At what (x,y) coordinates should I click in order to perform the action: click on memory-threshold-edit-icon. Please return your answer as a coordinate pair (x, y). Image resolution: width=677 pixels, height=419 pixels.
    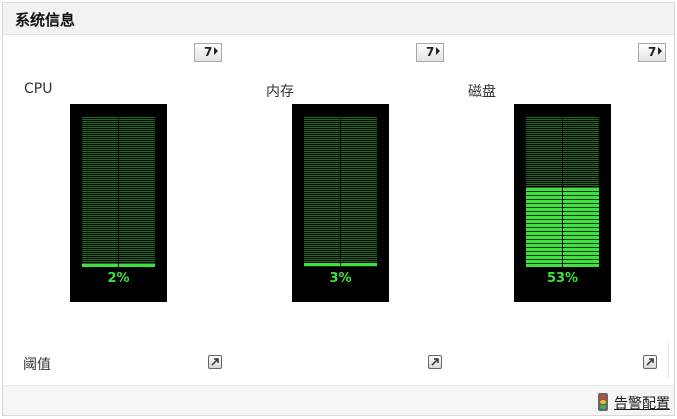
    Looking at the image, I should click on (435, 362).